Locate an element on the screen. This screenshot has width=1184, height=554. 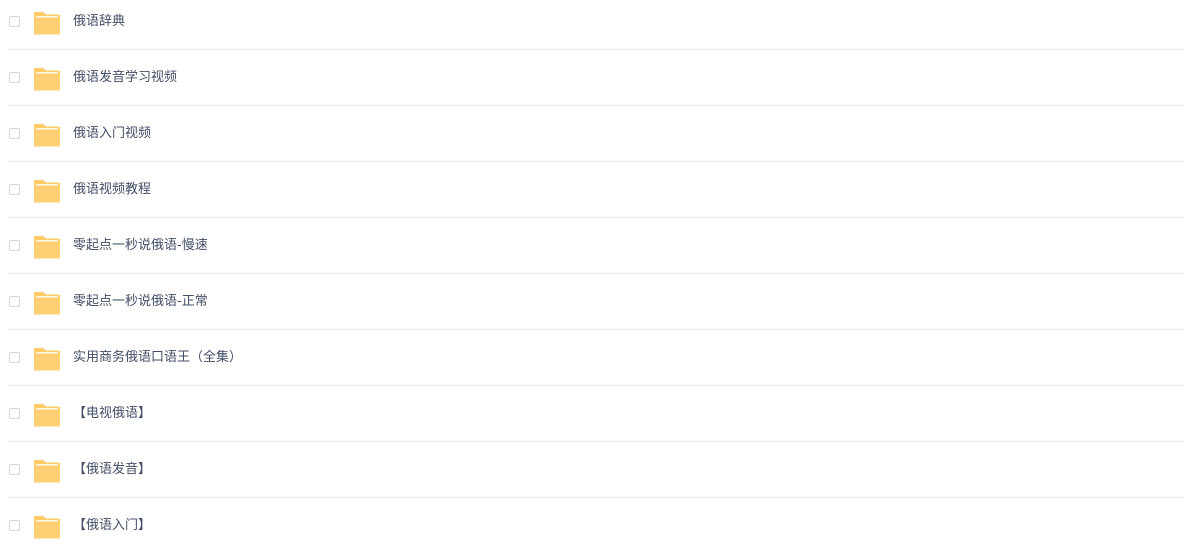
list-item: 零起点一秒说俄语-慢速 is located at coordinates (592, 246).